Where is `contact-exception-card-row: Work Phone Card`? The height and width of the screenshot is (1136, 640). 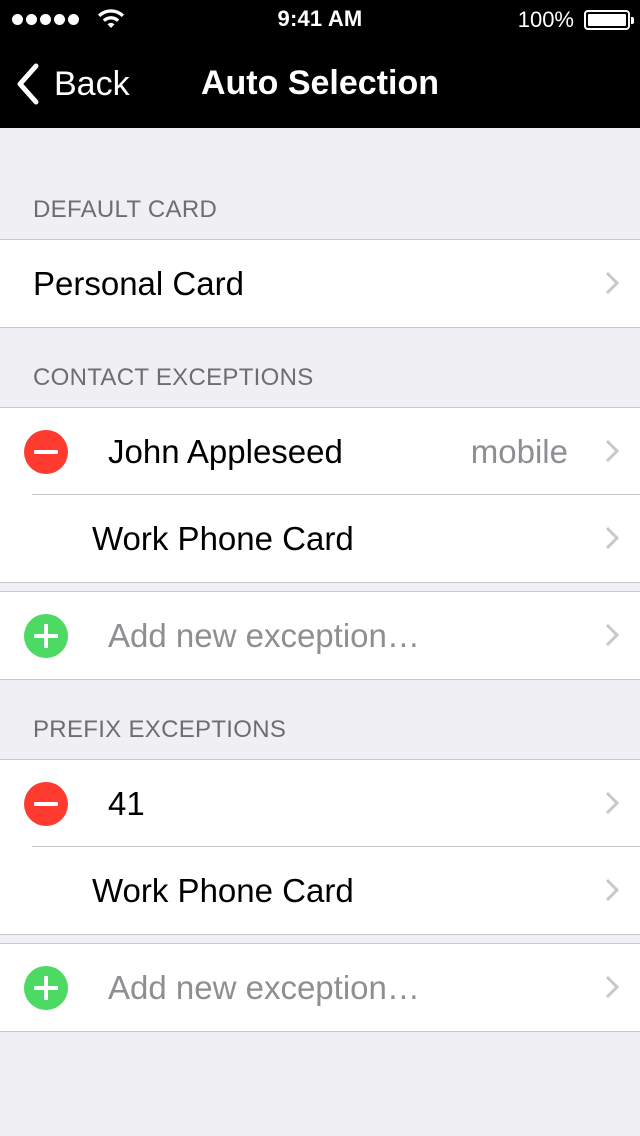
contact-exception-card-row: Work Phone Card is located at coordinates (320, 538).